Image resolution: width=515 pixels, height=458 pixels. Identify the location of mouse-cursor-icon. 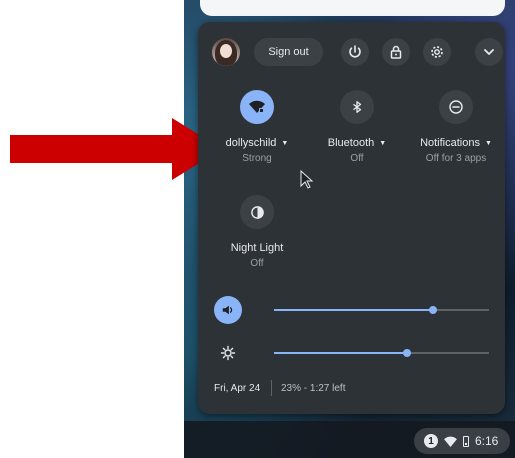
(307, 179).